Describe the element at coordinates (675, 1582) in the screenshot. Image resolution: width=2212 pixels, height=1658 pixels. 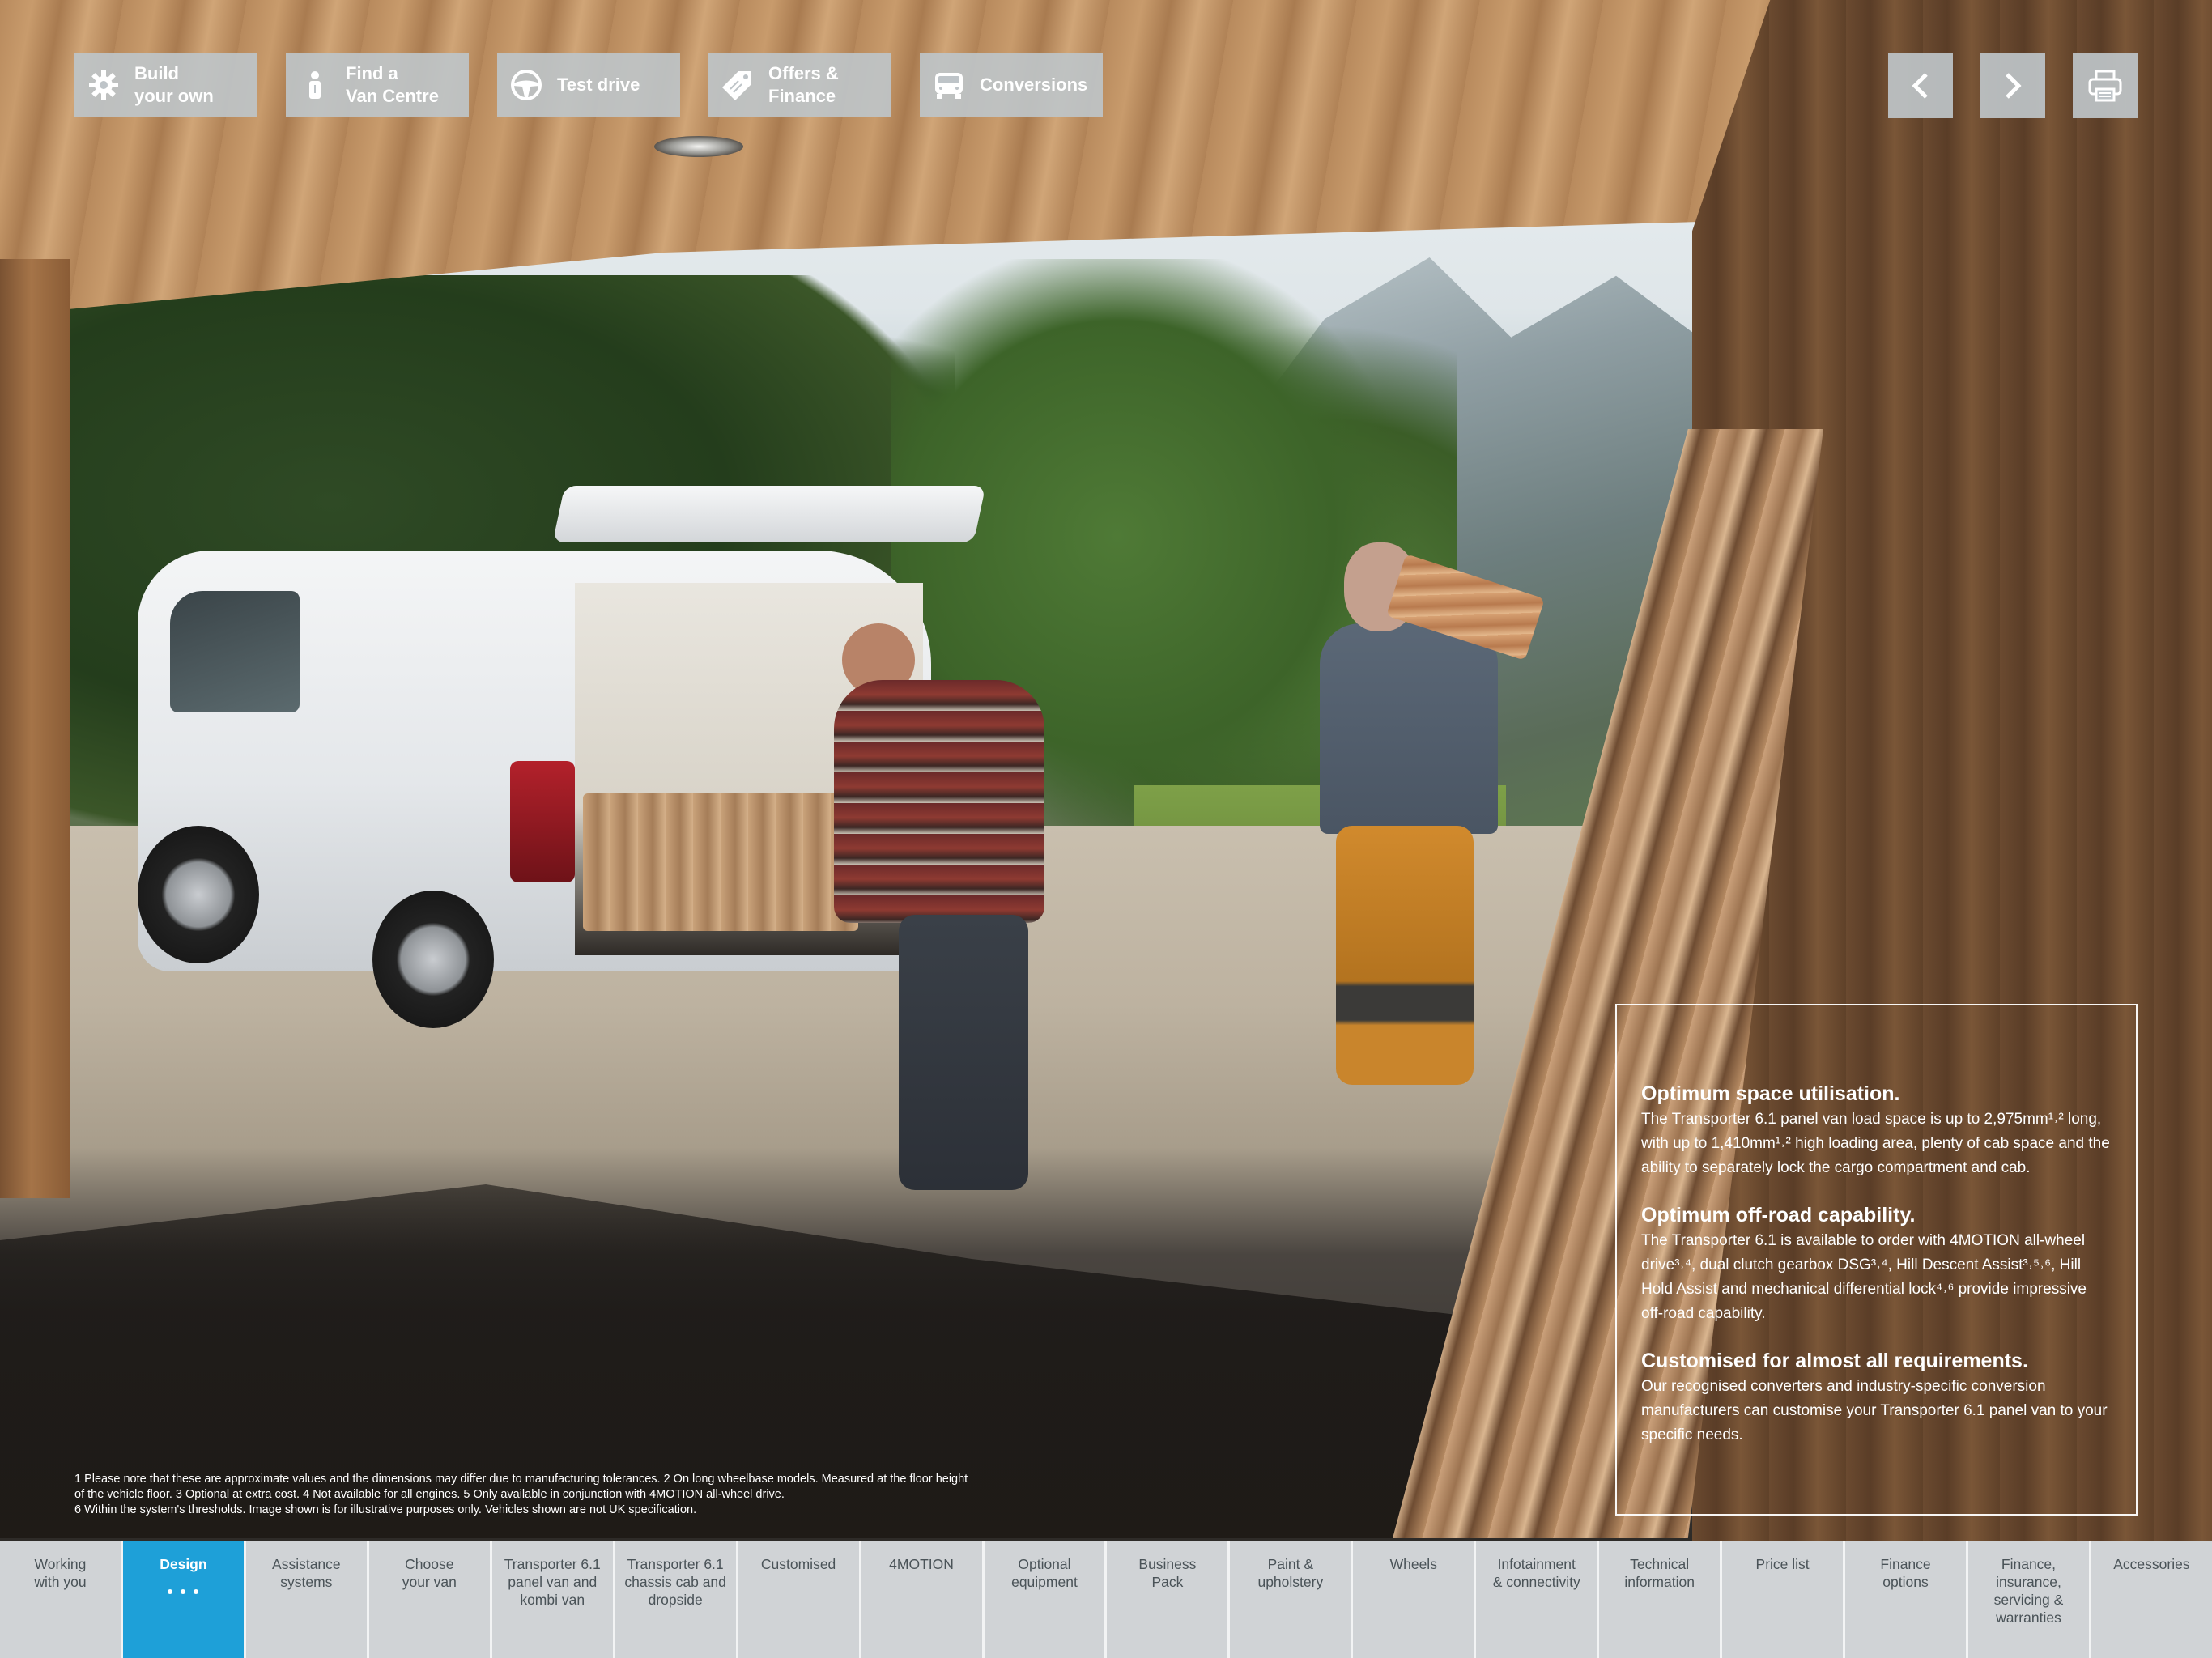
I see `tab-label: Transporter 6.1 chassis cab and dropside` at that location.